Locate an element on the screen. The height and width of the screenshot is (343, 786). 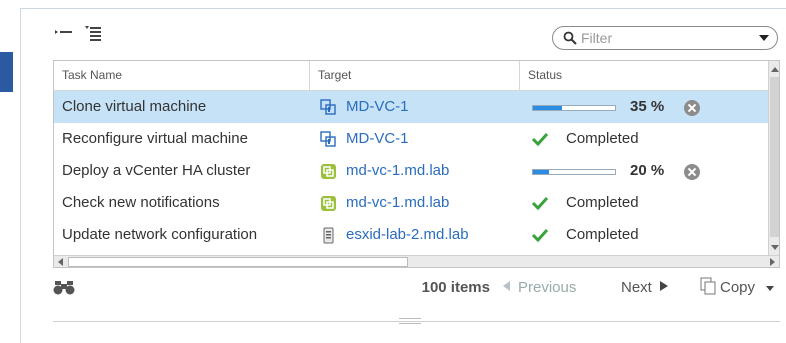
scroll-thumb-horizontal is located at coordinates (238, 262).